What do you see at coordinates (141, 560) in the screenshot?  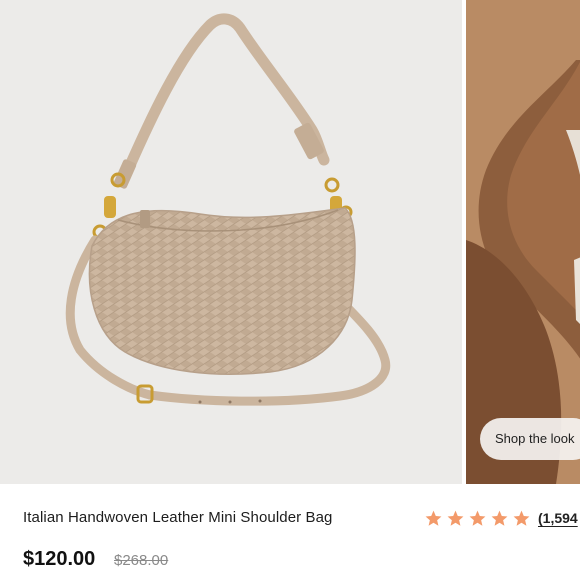 I see `price-original: $268.00` at bounding box center [141, 560].